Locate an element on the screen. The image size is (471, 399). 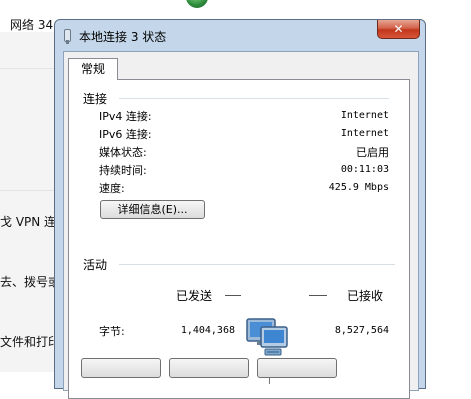
speed-value: 425.9 Mbps is located at coordinates (358, 187).